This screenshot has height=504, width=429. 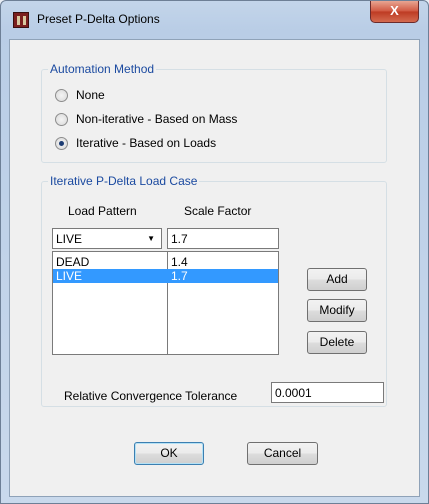 I want to click on delete-button: Delete, so click(x=337, y=342).